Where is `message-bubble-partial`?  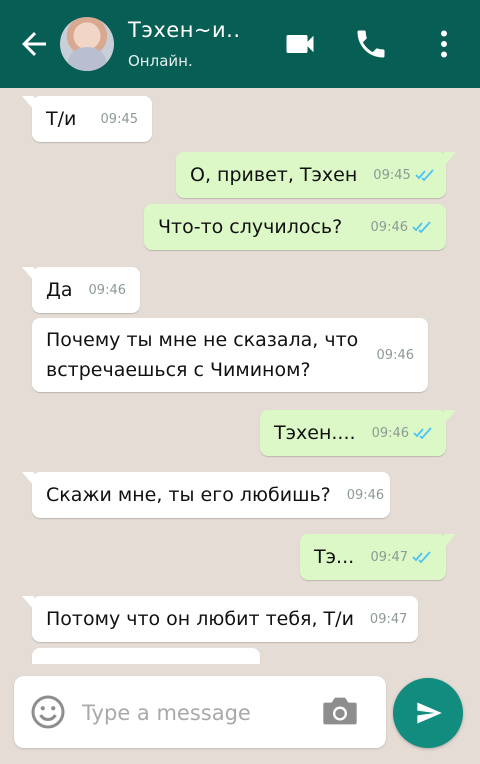 message-bubble-partial is located at coordinates (146, 656).